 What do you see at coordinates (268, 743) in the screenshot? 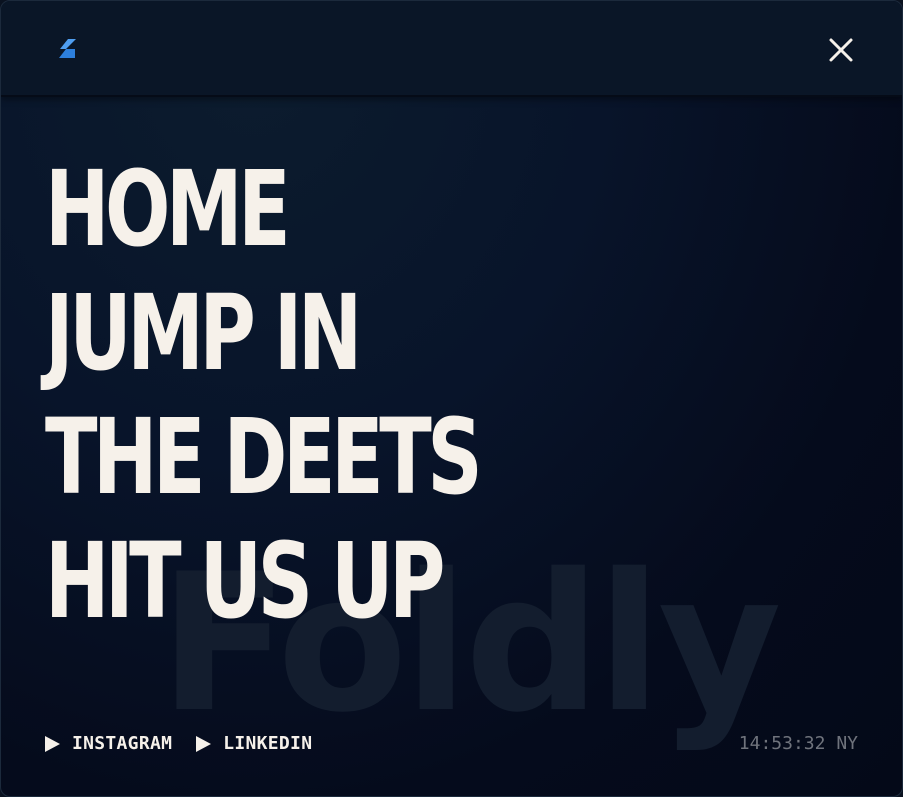
I see `linkedin-label: LINKEDIN` at bounding box center [268, 743].